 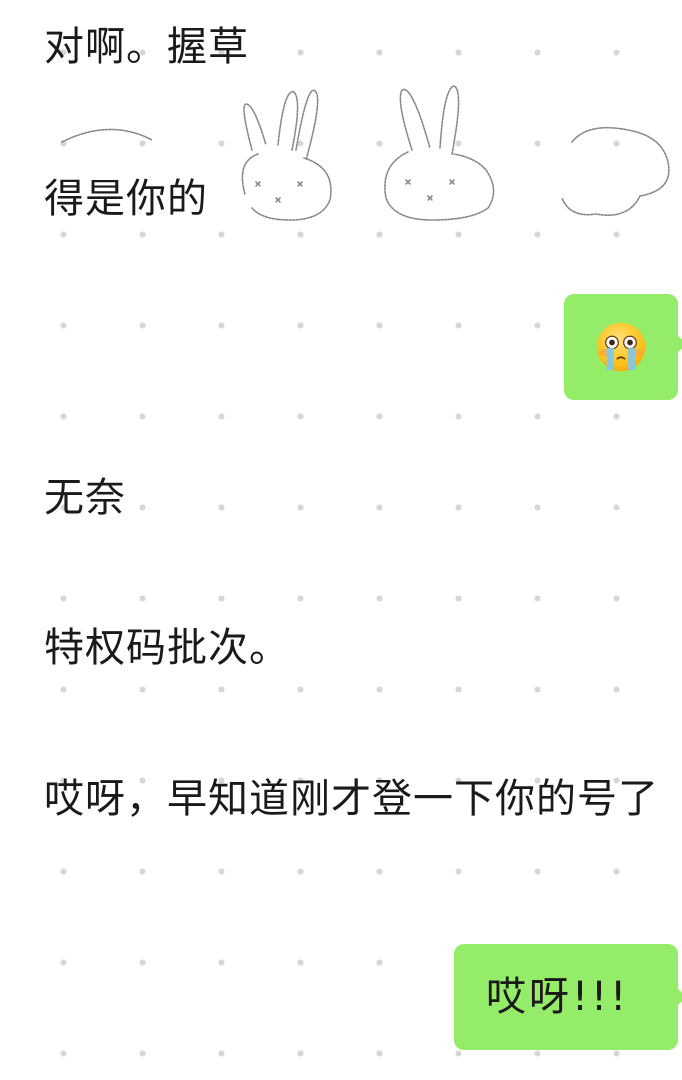 I want to click on message-text: 对啊。握草, so click(x=356, y=47).